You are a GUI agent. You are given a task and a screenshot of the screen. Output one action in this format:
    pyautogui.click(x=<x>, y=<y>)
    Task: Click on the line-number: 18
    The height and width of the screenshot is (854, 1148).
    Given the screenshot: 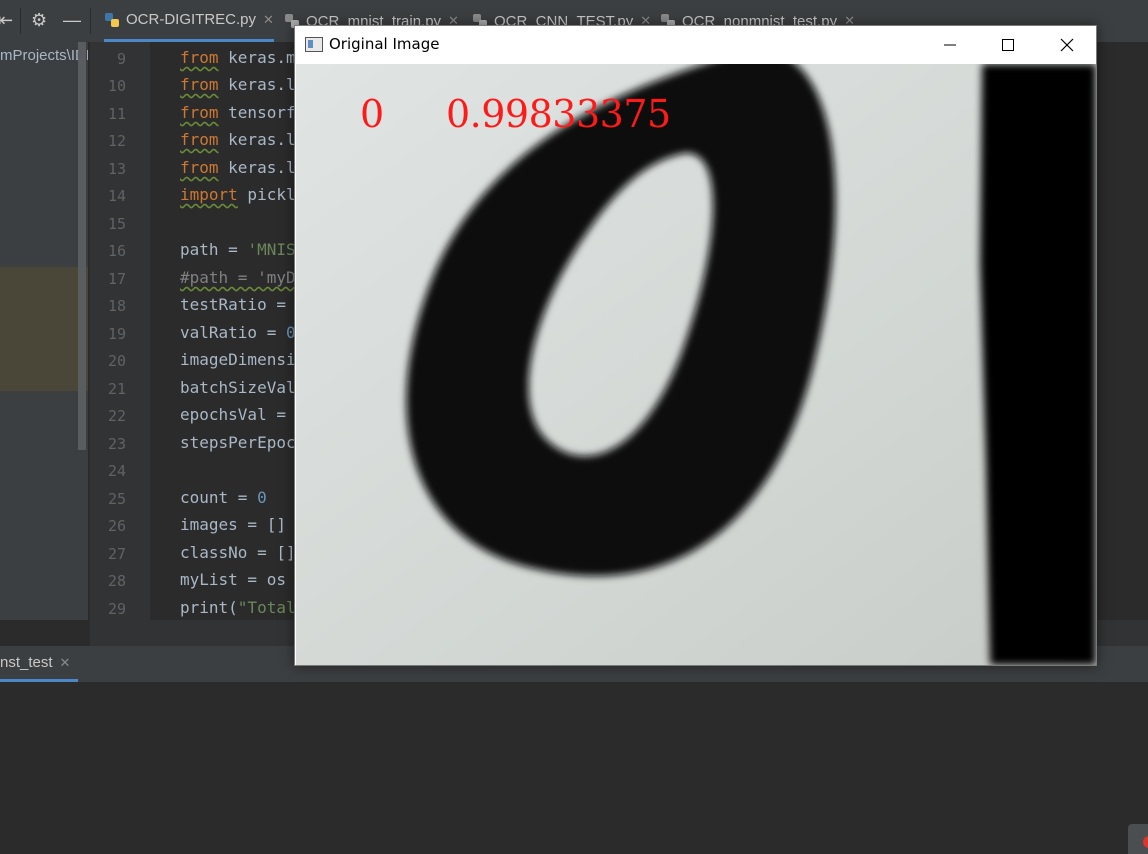 What is the action you would take?
    pyautogui.click(x=116, y=306)
    